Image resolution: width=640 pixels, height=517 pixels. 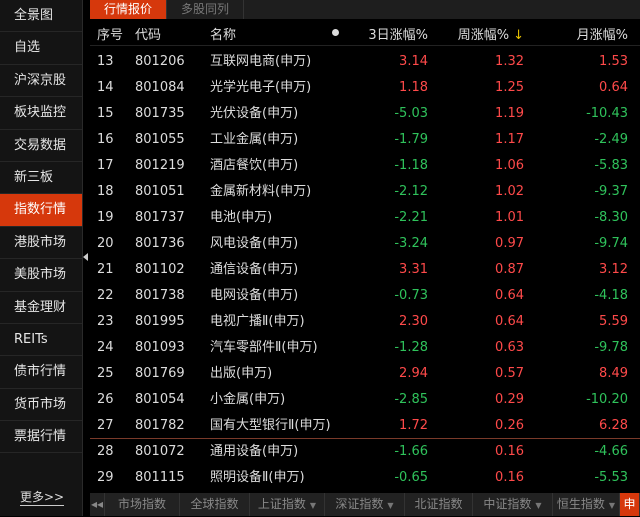 What do you see at coordinates (160, 87) in the screenshot?
I see `cell-code: 801084` at bounding box center [160, 87].